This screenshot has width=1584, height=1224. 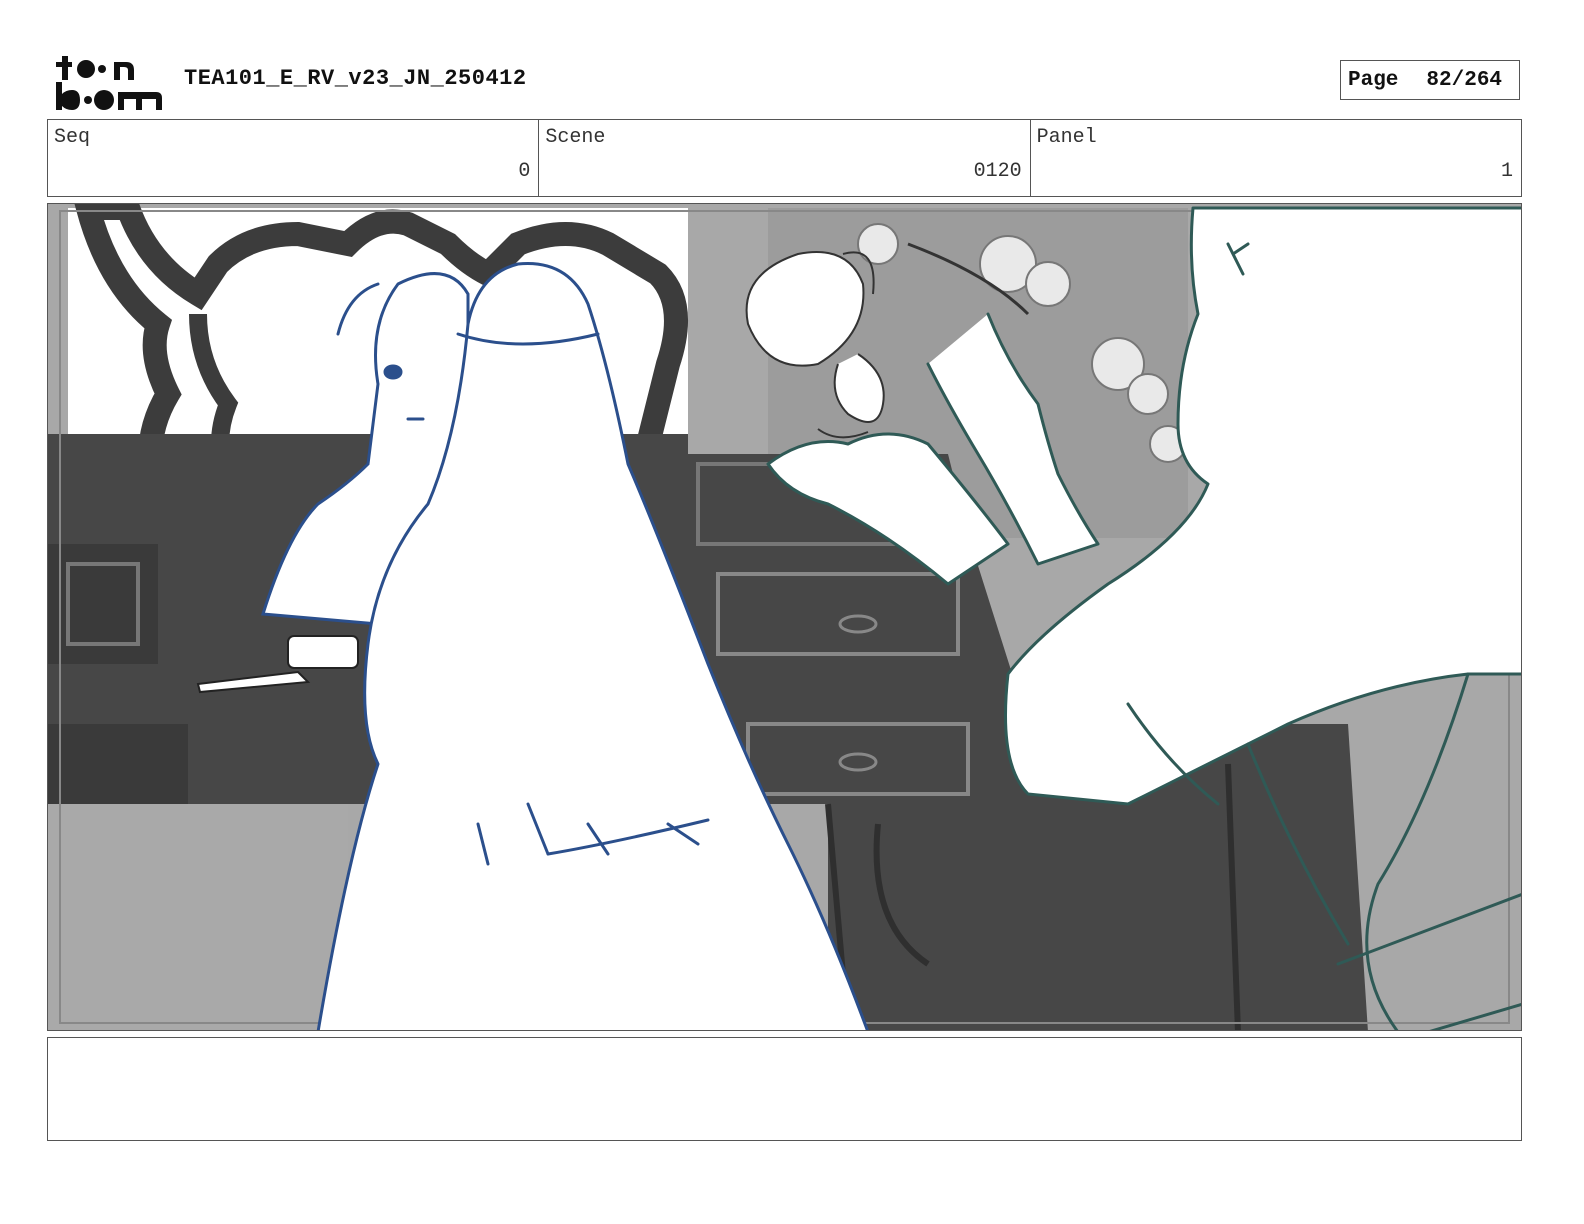 What do you see at coordinates (108, 82) in the screenshot?
I see `toon-boom-logo` at bounding box center [108, 82].